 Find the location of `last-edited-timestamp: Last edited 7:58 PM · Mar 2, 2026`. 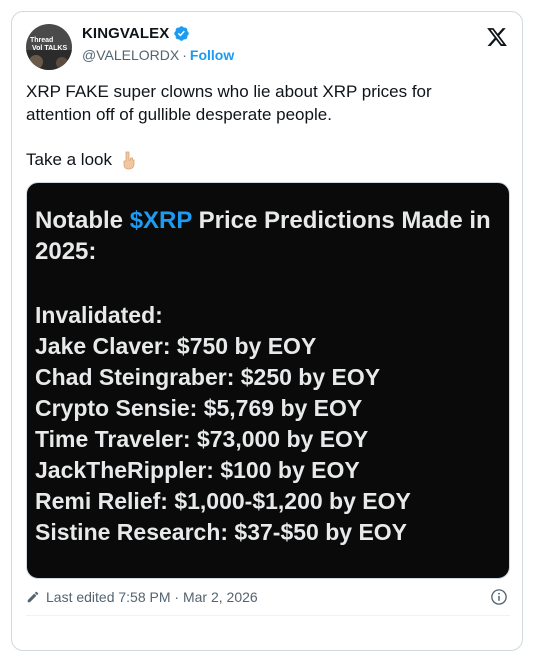

last-edited-timestamp: Last edited 7:58 PM · Mar 2, 2026 is located at coordinates (152, 597).